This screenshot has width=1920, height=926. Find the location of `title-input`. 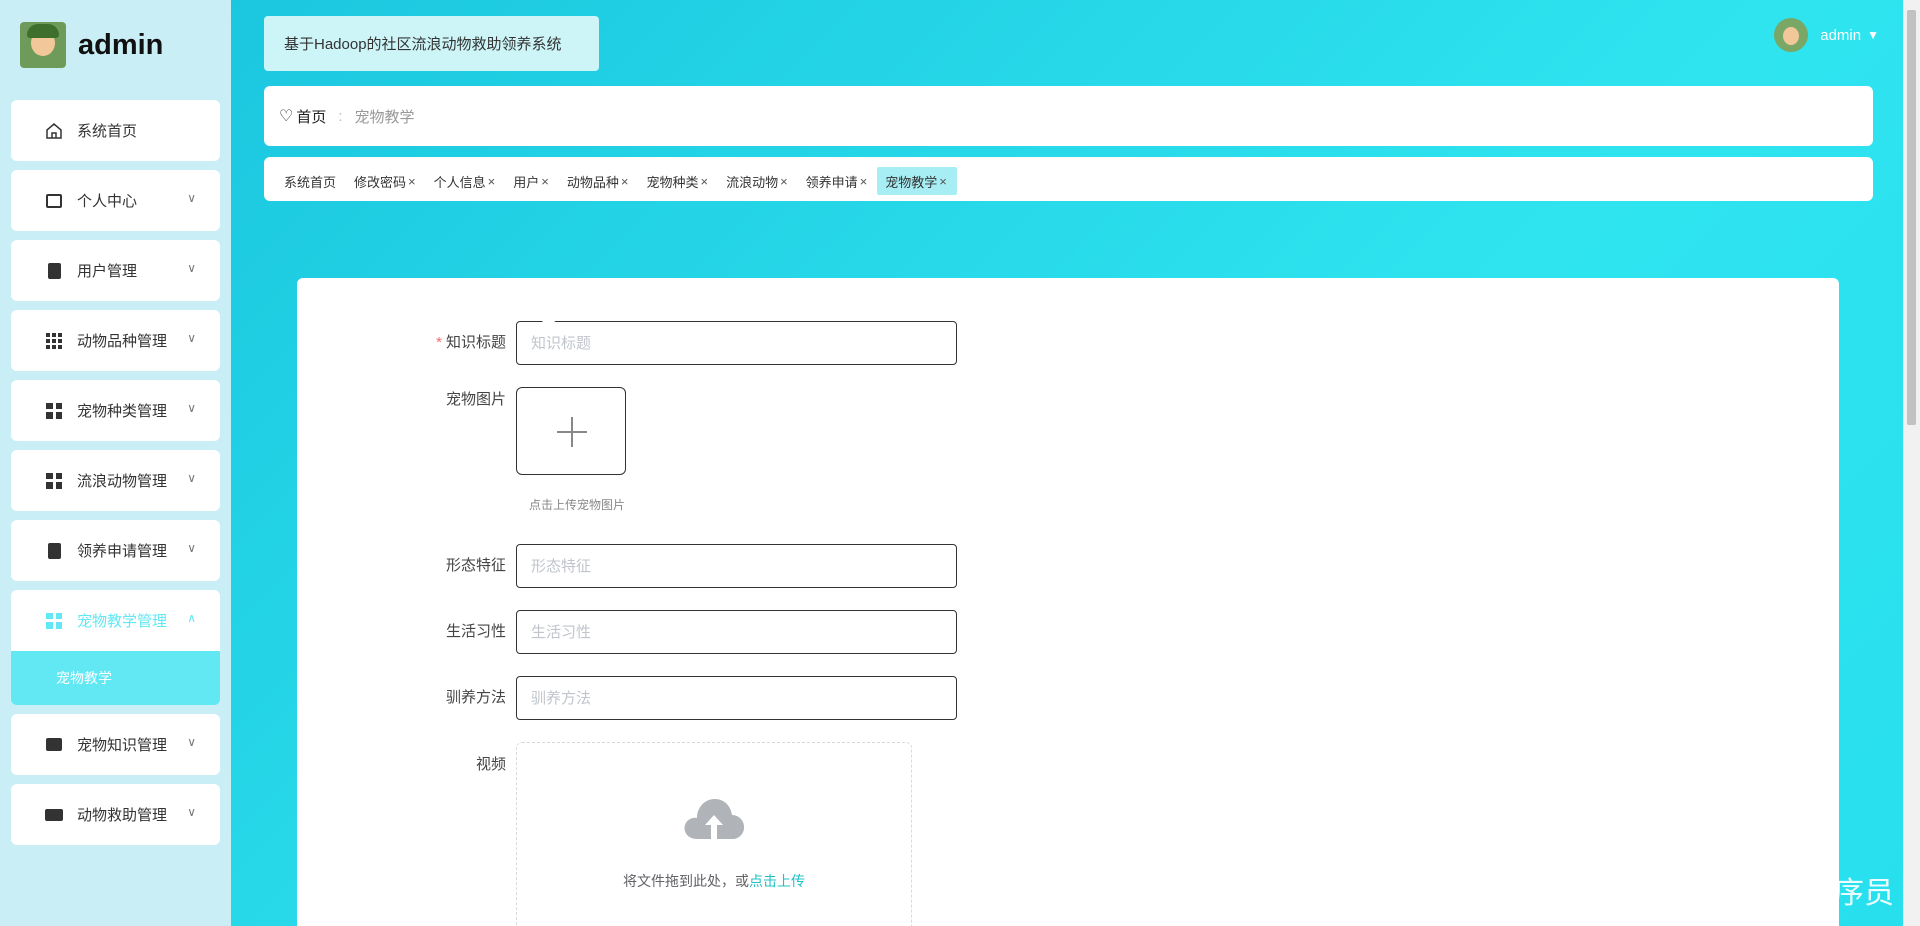

title-input is located at coordinates (736, 343).